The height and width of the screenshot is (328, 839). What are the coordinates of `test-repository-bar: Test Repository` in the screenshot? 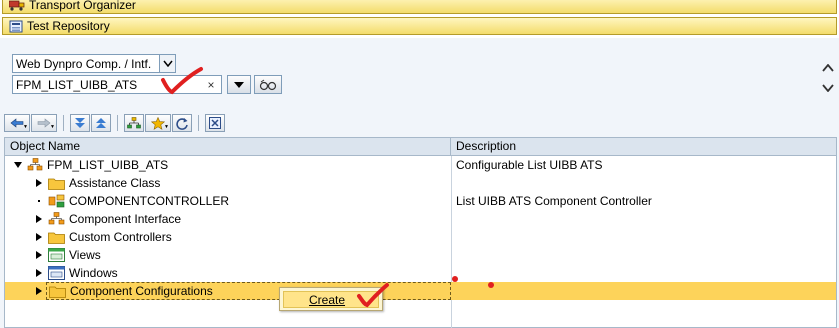 It's located at (419, 26).